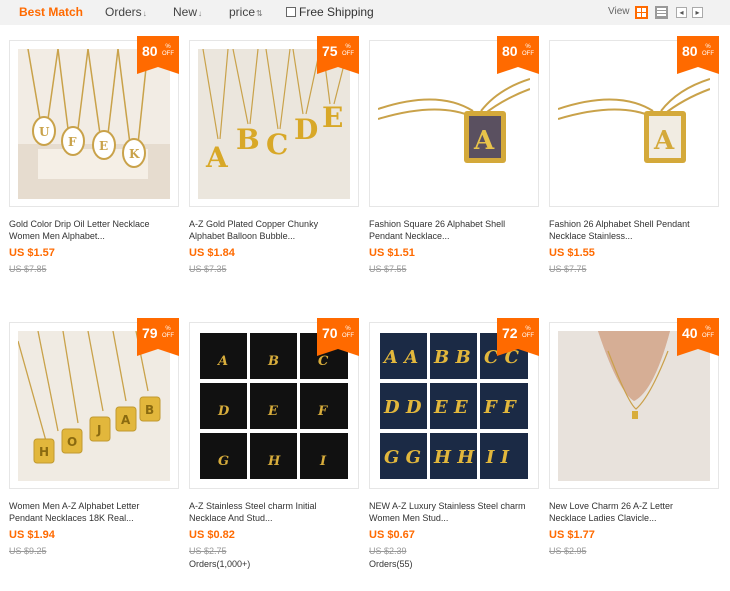 This screenshot has height=591, width=730. I want to click on grid-view-icon, so click(641, 12).